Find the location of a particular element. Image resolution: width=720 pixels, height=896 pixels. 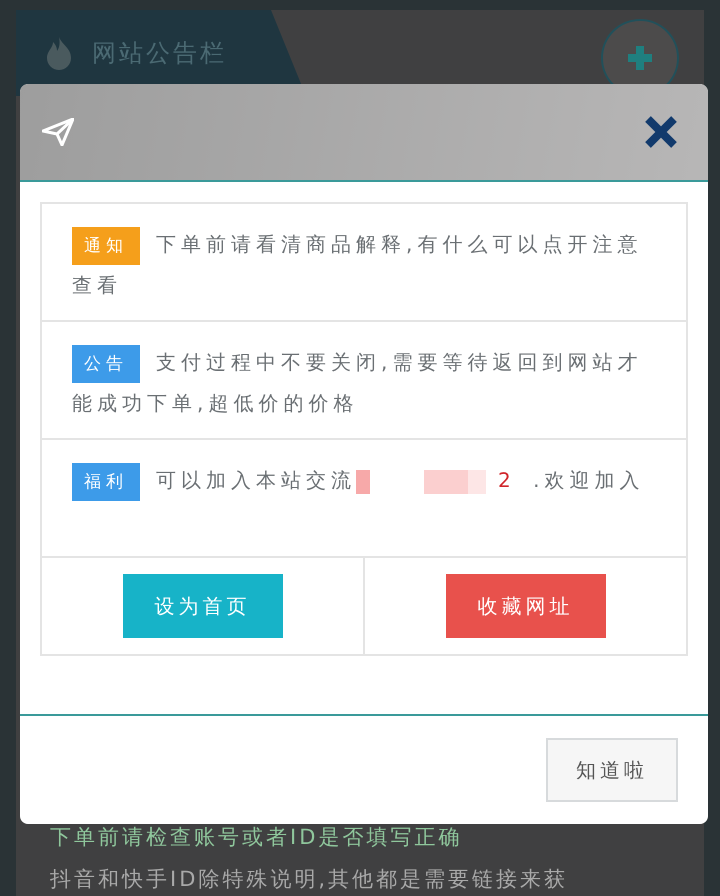

action-button: 收藏网址 is located at coordinates (526, 606).